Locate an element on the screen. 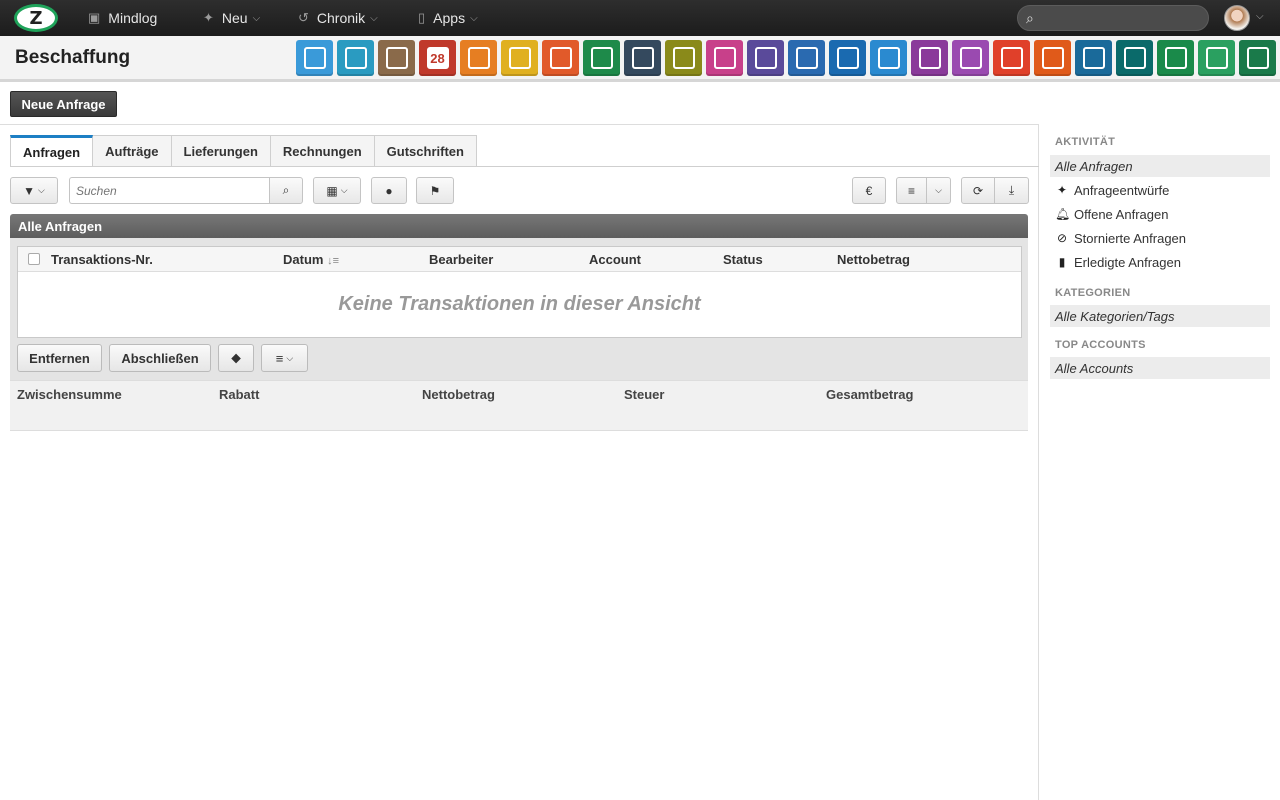 The width and height of the screenshot is (1280, 800). bookmarks-app-icon is located at coordinates (642, 58).